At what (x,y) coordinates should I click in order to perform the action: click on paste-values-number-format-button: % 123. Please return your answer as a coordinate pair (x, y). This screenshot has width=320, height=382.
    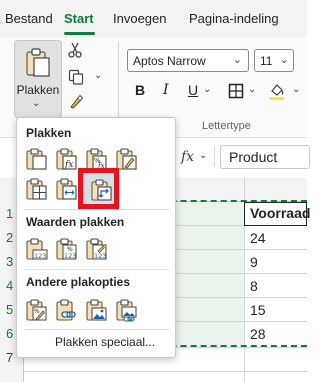
    Looking at the image, I should click on (66, 249).